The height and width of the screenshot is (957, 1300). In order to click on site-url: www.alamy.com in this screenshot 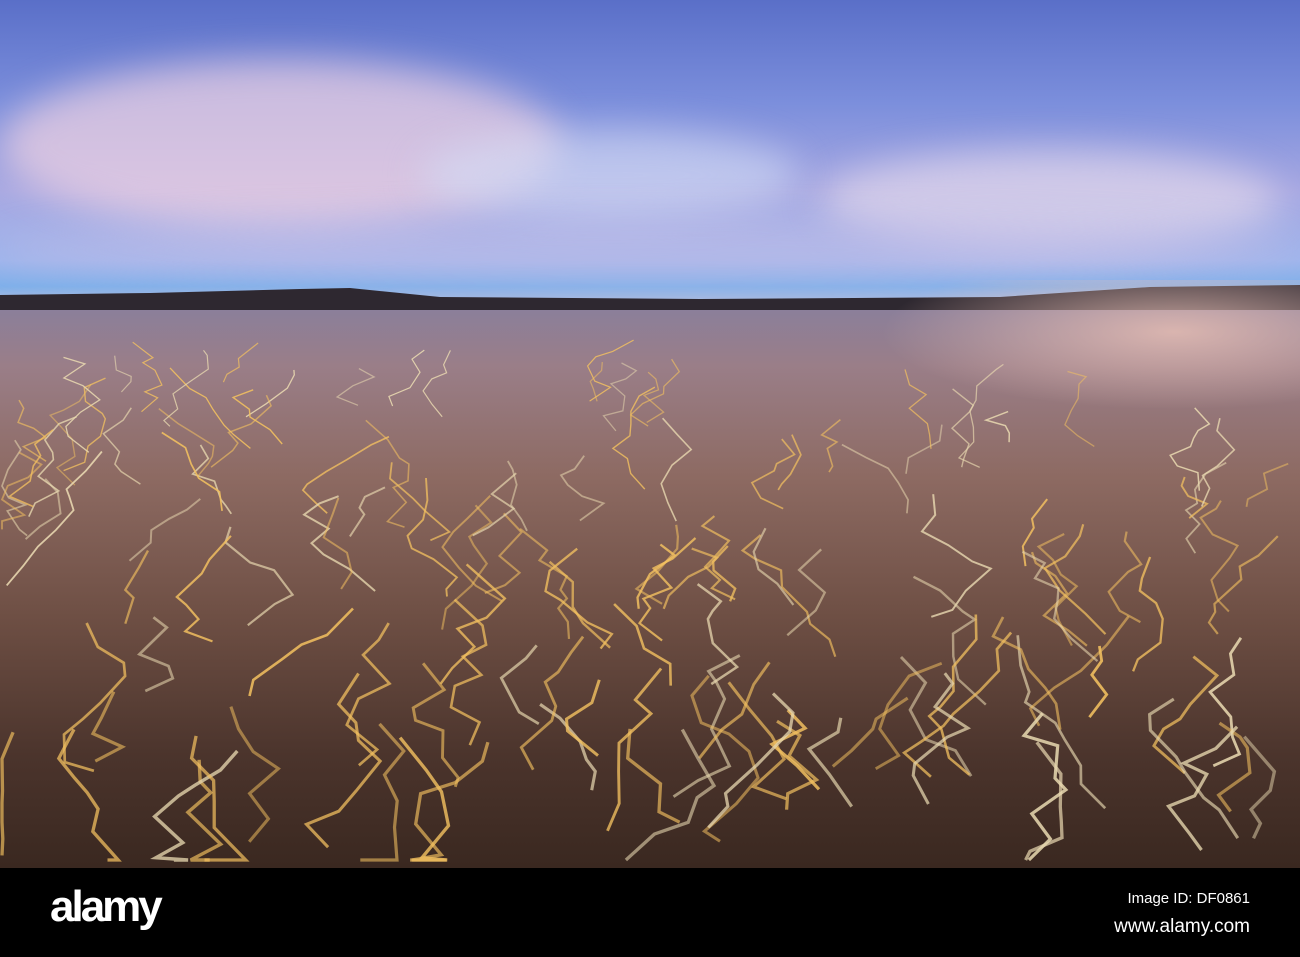, I will do `click(1182, 927)`.